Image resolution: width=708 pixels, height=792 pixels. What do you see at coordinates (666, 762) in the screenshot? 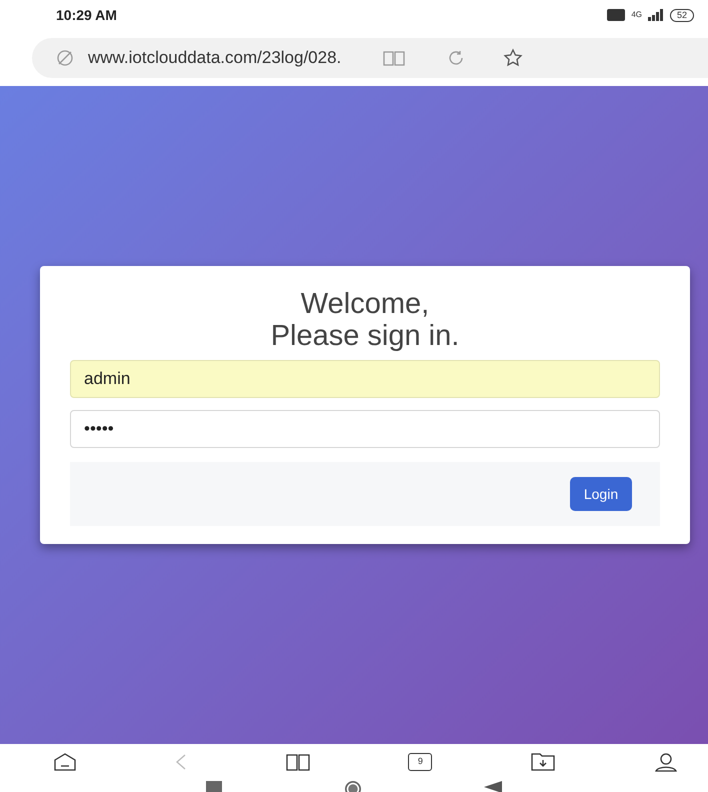
I see `profile-icon` at bounding box center [666, 762].